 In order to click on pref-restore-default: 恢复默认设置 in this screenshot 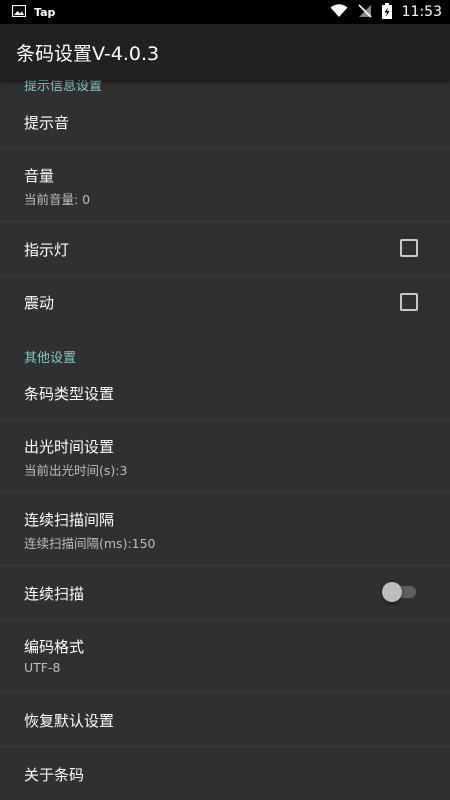, I will do `click(225, 719)`.